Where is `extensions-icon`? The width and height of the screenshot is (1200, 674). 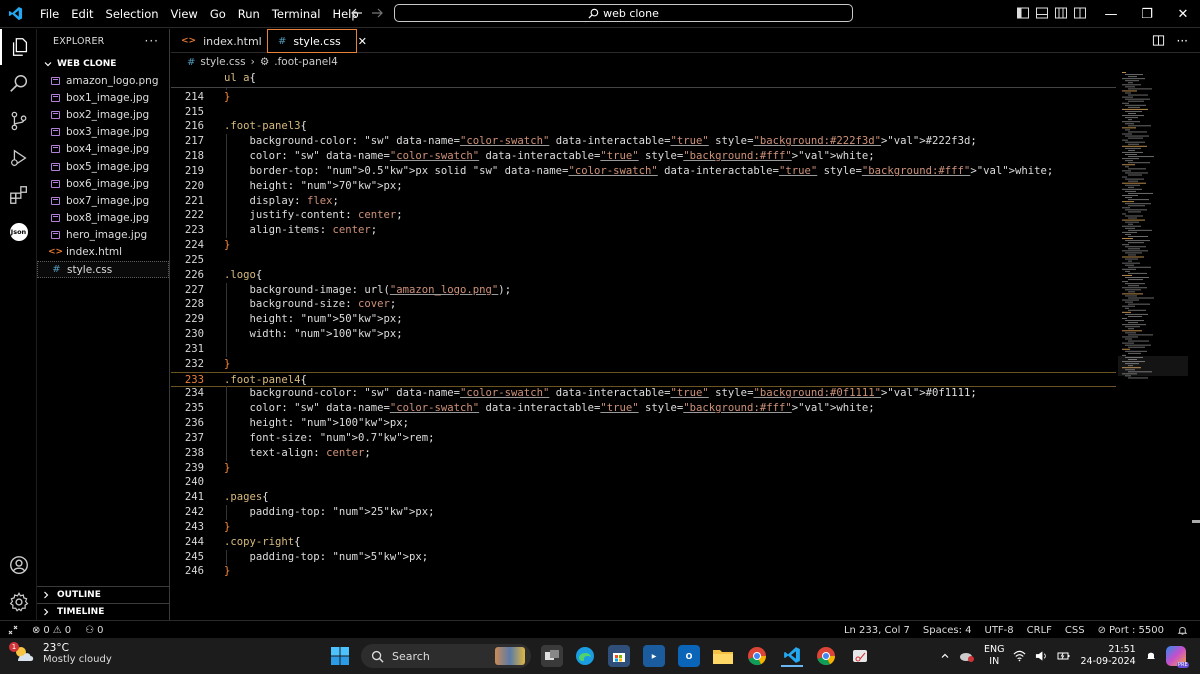
extensions-icon is located at coordinates (18, 195).